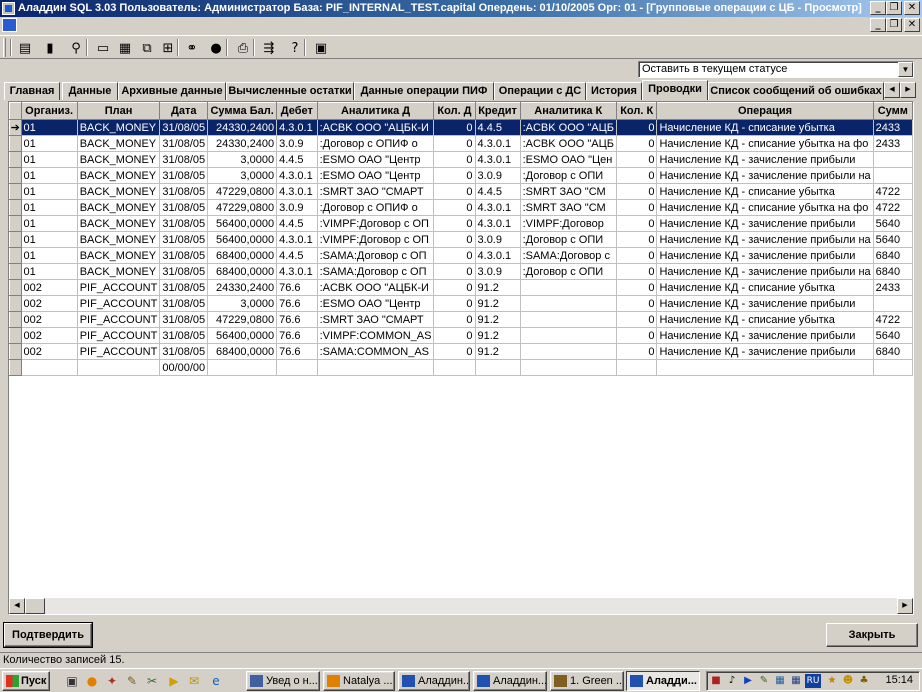  What do you see at coordinates (813, 681) in the screenshot?
I see `language-indicator: RU` at bounding box center [813, 681].